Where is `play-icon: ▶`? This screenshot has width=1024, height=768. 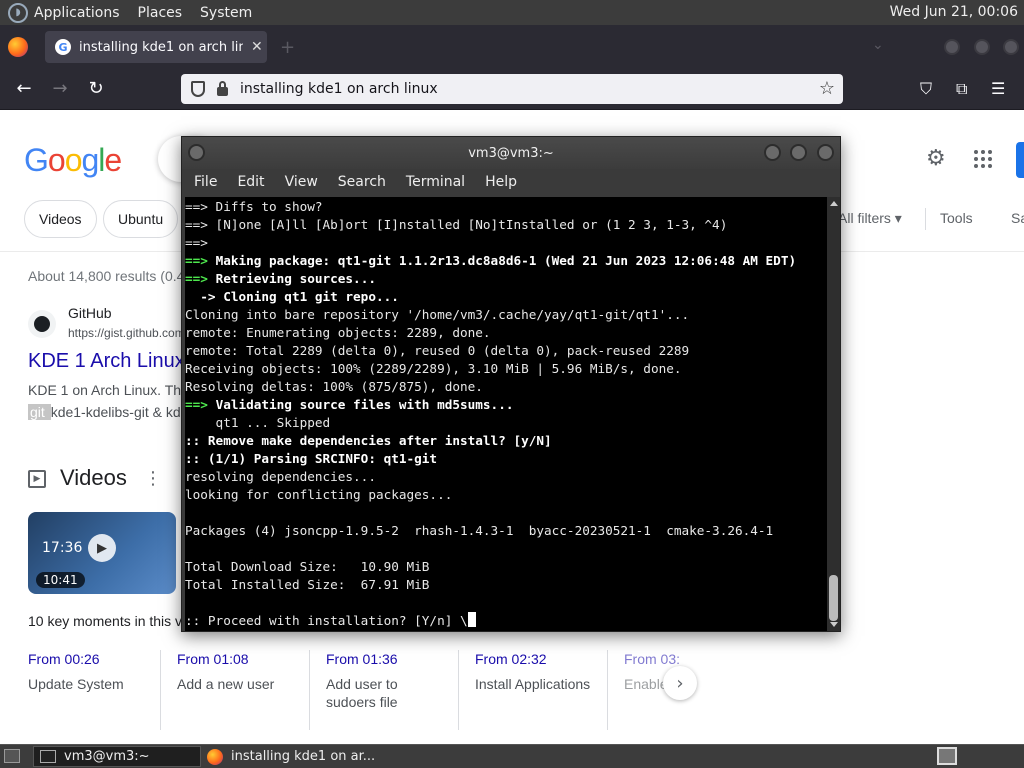 play-icon: ▶ is located at coordinates (102, 548).